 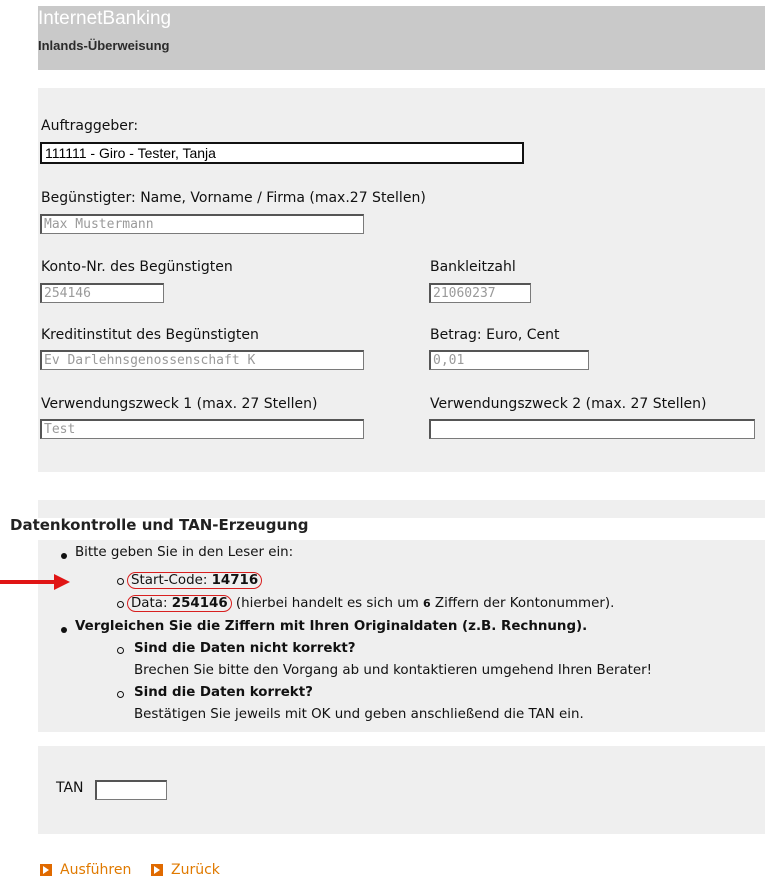 I want to click on data-note-post: Ziffern der Kontonummer)., so click(x=522, y=603).